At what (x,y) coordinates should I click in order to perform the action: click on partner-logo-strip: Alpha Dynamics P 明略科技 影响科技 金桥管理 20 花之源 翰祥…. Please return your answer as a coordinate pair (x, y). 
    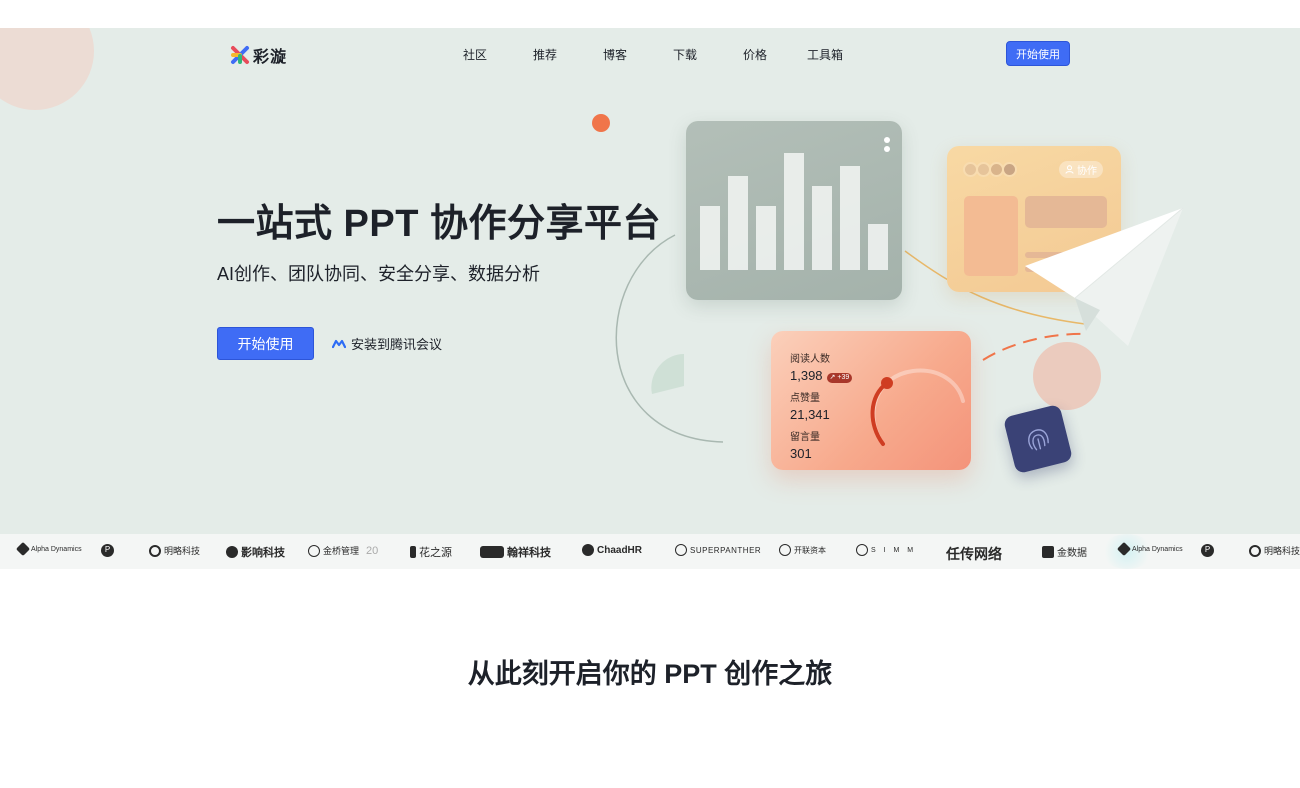
    Looking at the image, I should click on (650, 551).